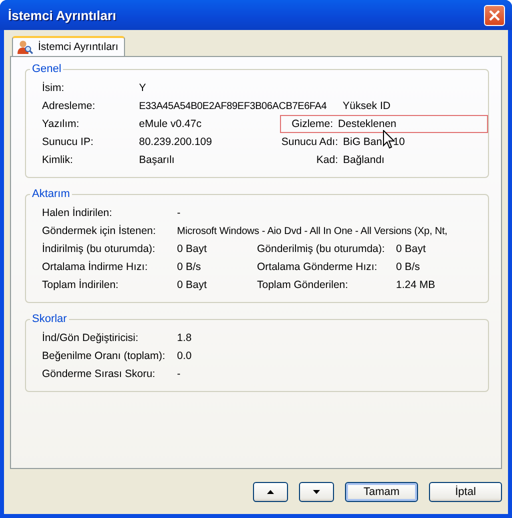 Image resolution: width=512 pixels, height=518 pixels. I want to click on field-value: E33A45A54B0E2AF89EF3B06ACB7E6FA4, so click(233, 106).